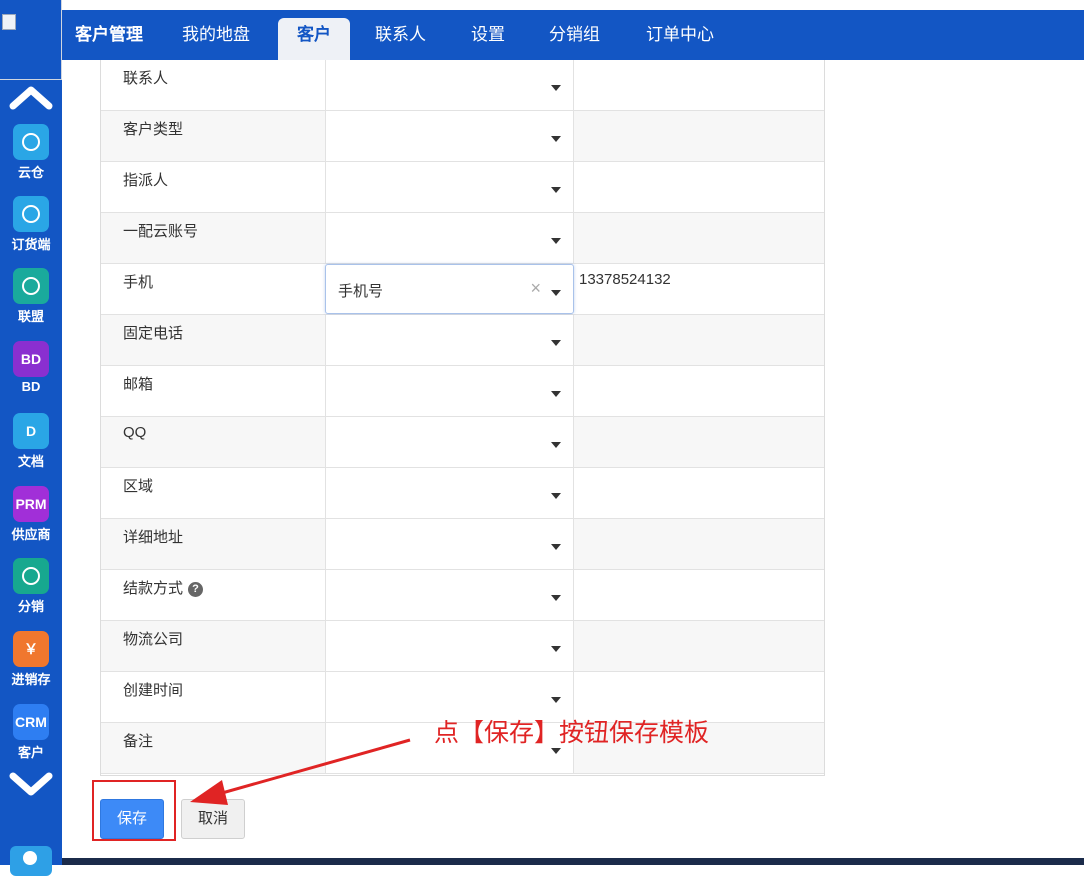 The height and width of the screenshot is (876, 1084). I want to click on form-row: 区域, so click(462, 493).